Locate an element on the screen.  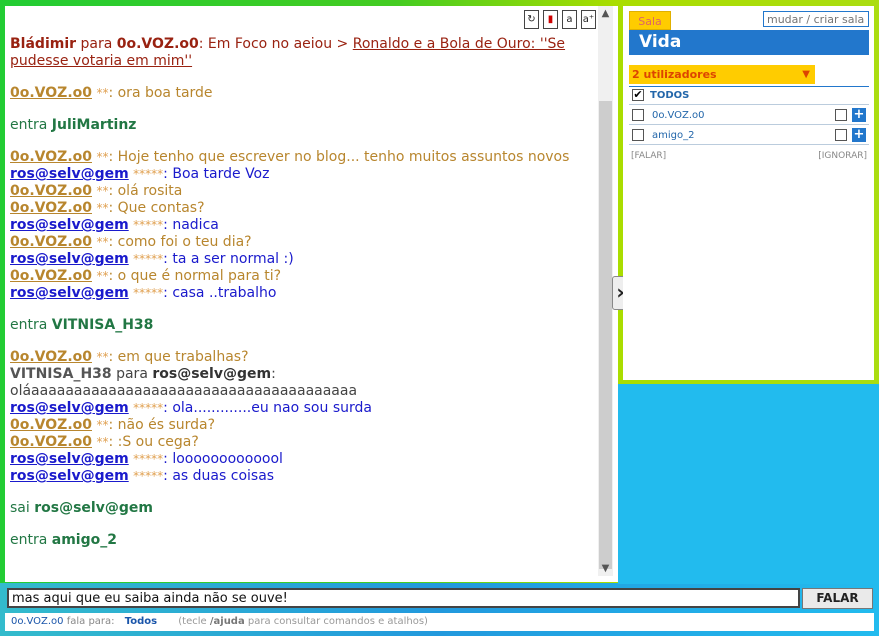
users-count: 2 utilizadores is located at coordinates (674, 74).